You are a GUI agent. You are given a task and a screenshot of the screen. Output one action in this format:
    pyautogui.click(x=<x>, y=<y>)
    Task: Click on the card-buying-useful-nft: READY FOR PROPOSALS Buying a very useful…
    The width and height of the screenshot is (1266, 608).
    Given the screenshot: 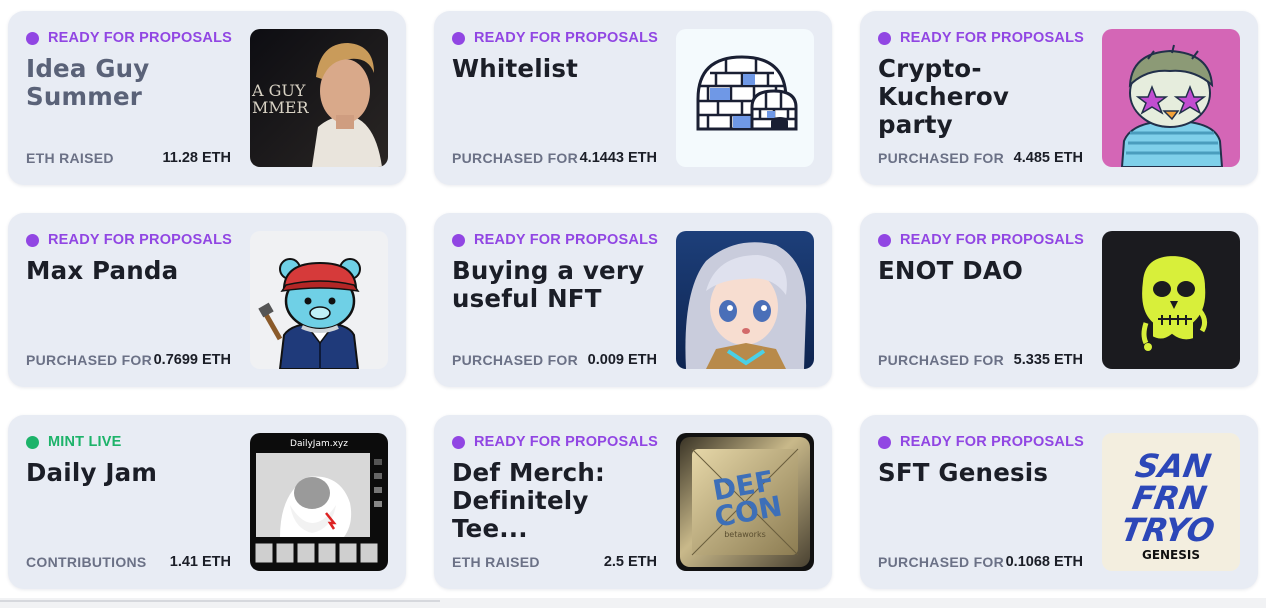 What is the action you would take?
    pyautogui.click(x=633, y=300)
    